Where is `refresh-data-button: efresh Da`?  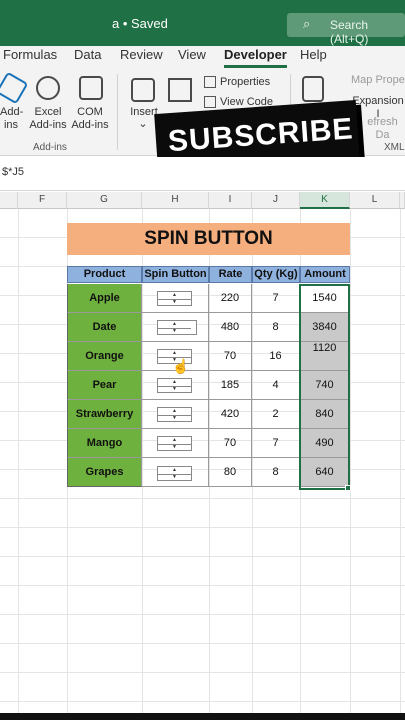
refresh-data-button: efresh Da is located at coordinates (382, 129).